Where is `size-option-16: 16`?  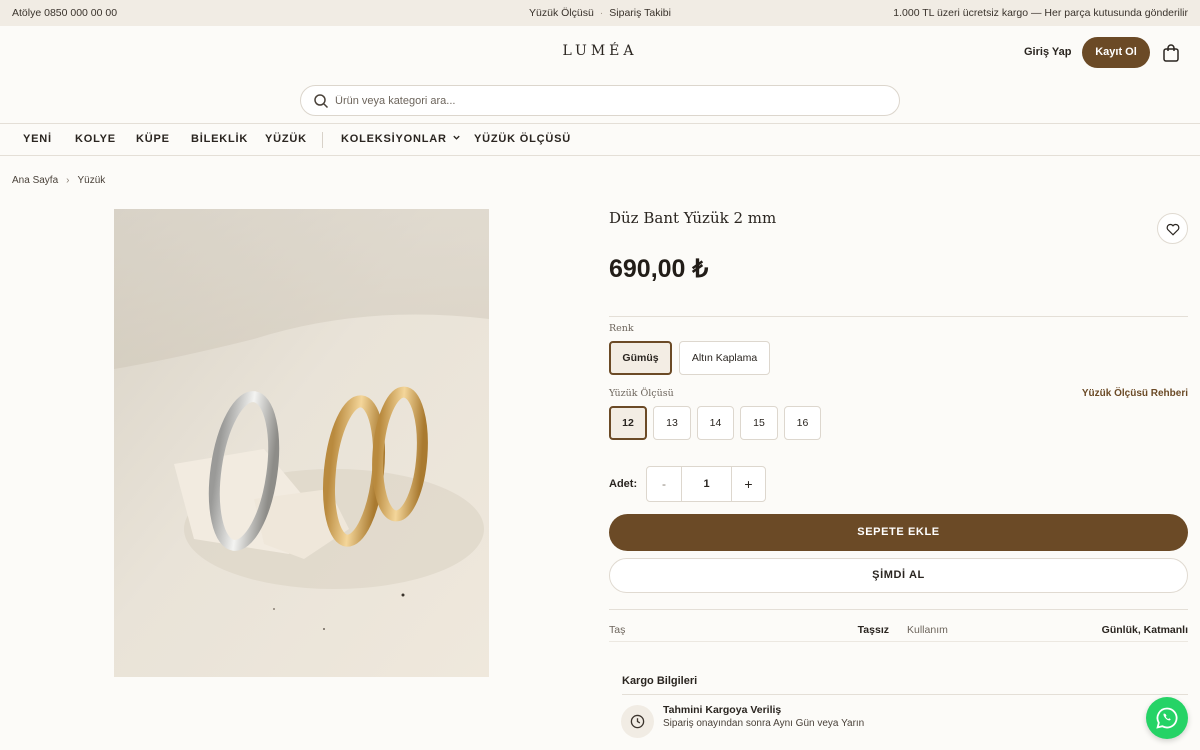
size-option-16: 16 is located at coordinates (802, 423).